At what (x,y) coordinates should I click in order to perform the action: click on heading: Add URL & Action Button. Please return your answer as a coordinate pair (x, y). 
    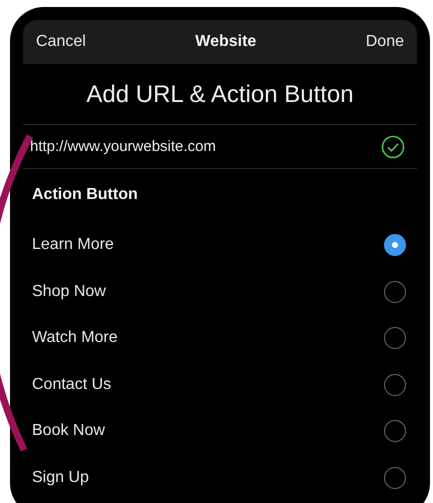
    Looking at the image, I should click on (220, 94).